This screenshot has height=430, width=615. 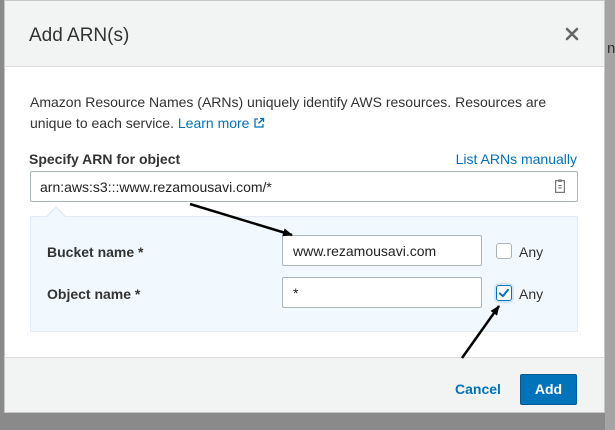 What do you see at coordinates (79, 35) in the screenshot?
I see `dialog-title: Add ARN(s)` at bounding box center [79, 35].